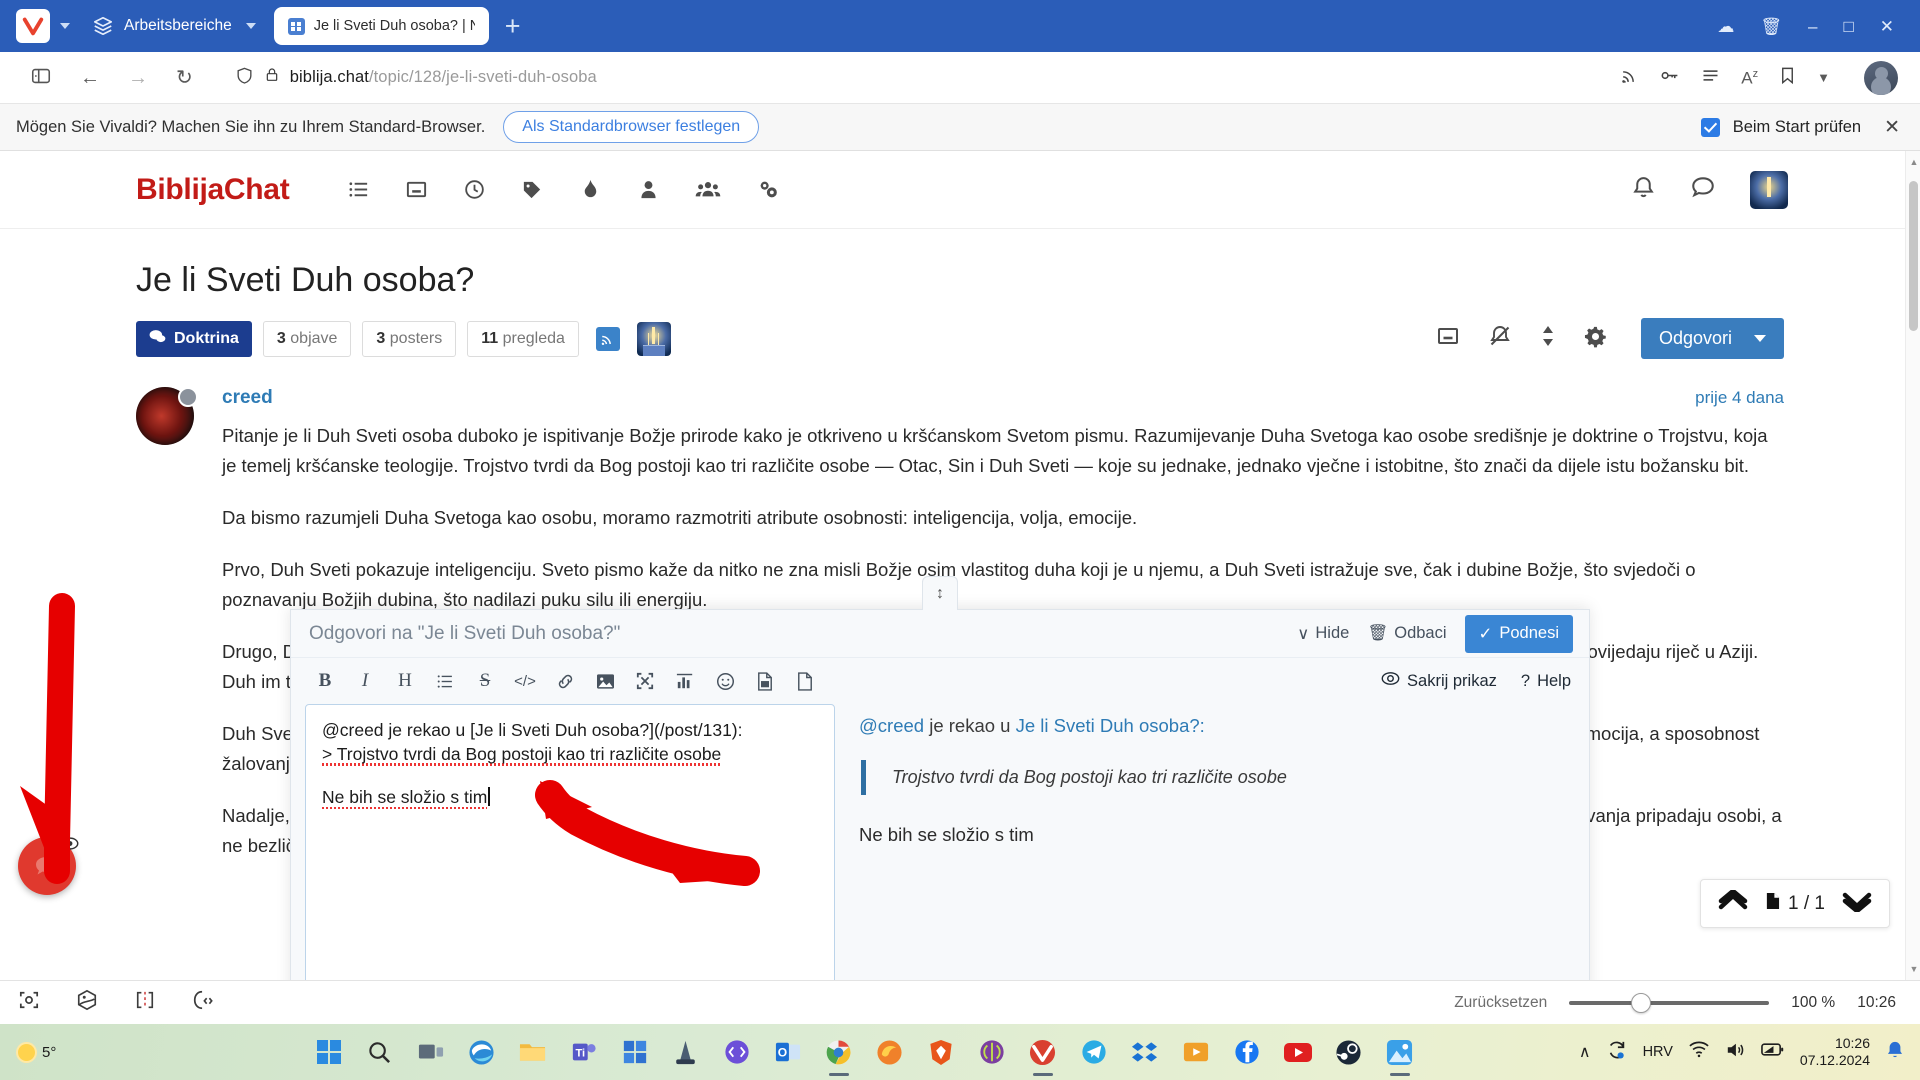  I want to click on trash-icon: 🗑, so click(1771, 26).